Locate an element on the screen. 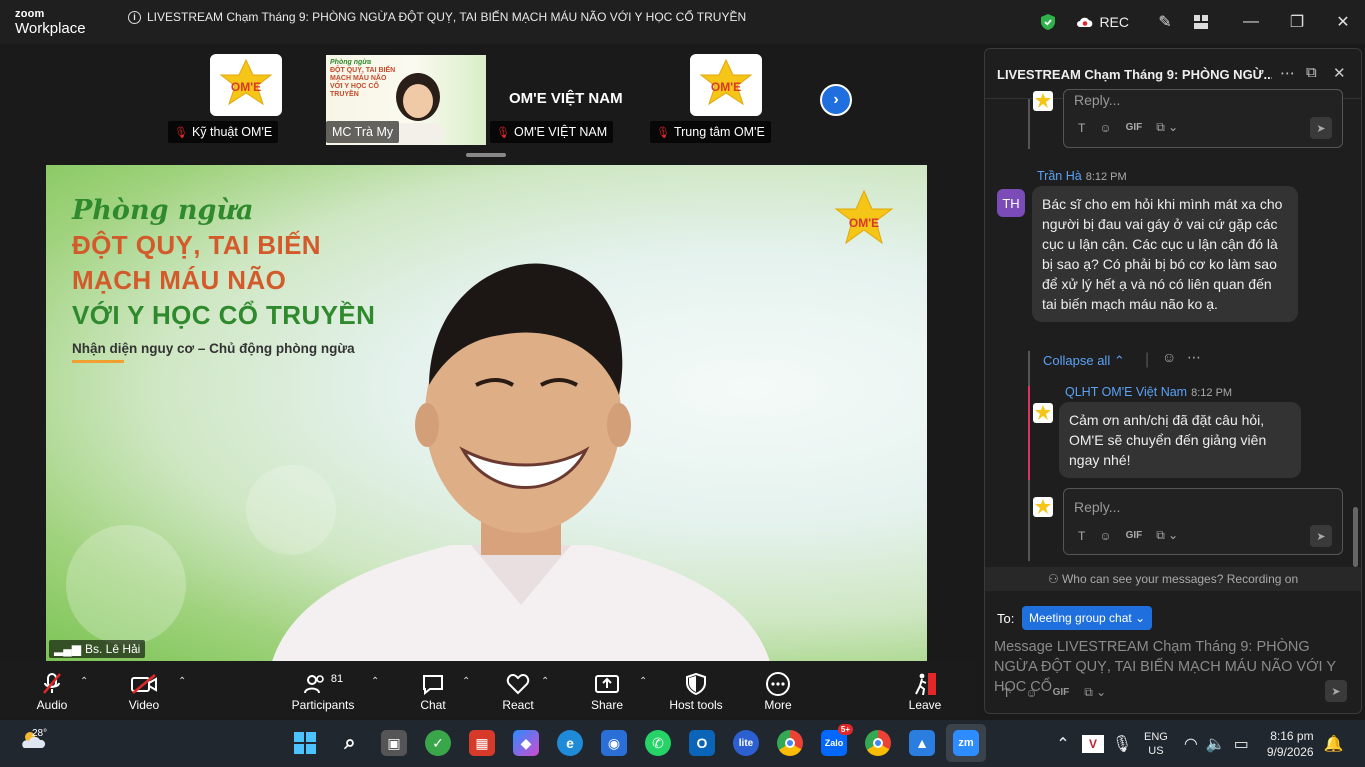 Image resolution: width=1365 pixels, height=767 pixels. share-label: Share is located at coordinates (607, 705).